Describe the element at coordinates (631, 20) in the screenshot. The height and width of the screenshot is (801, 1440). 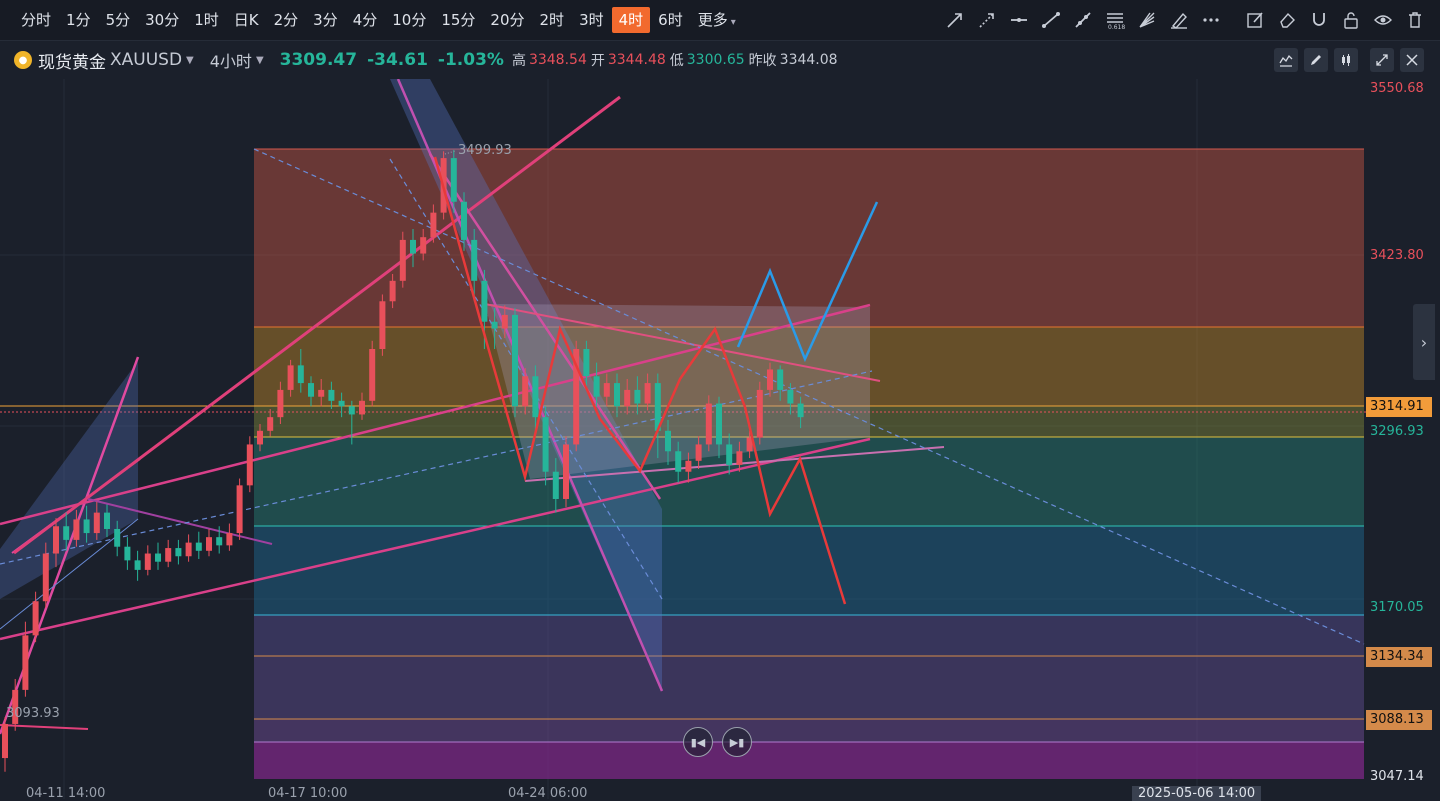
I see `timeframe-14: 4时` at that location.